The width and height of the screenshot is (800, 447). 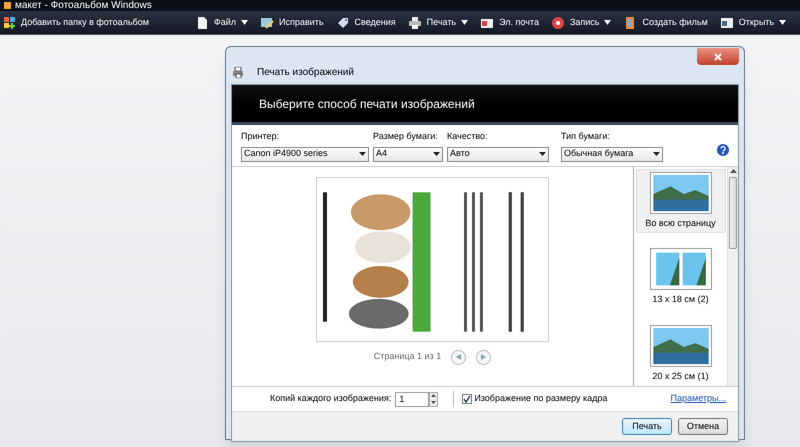 I want to click on toolbar-button: Запись, so click(x=581, y=23).